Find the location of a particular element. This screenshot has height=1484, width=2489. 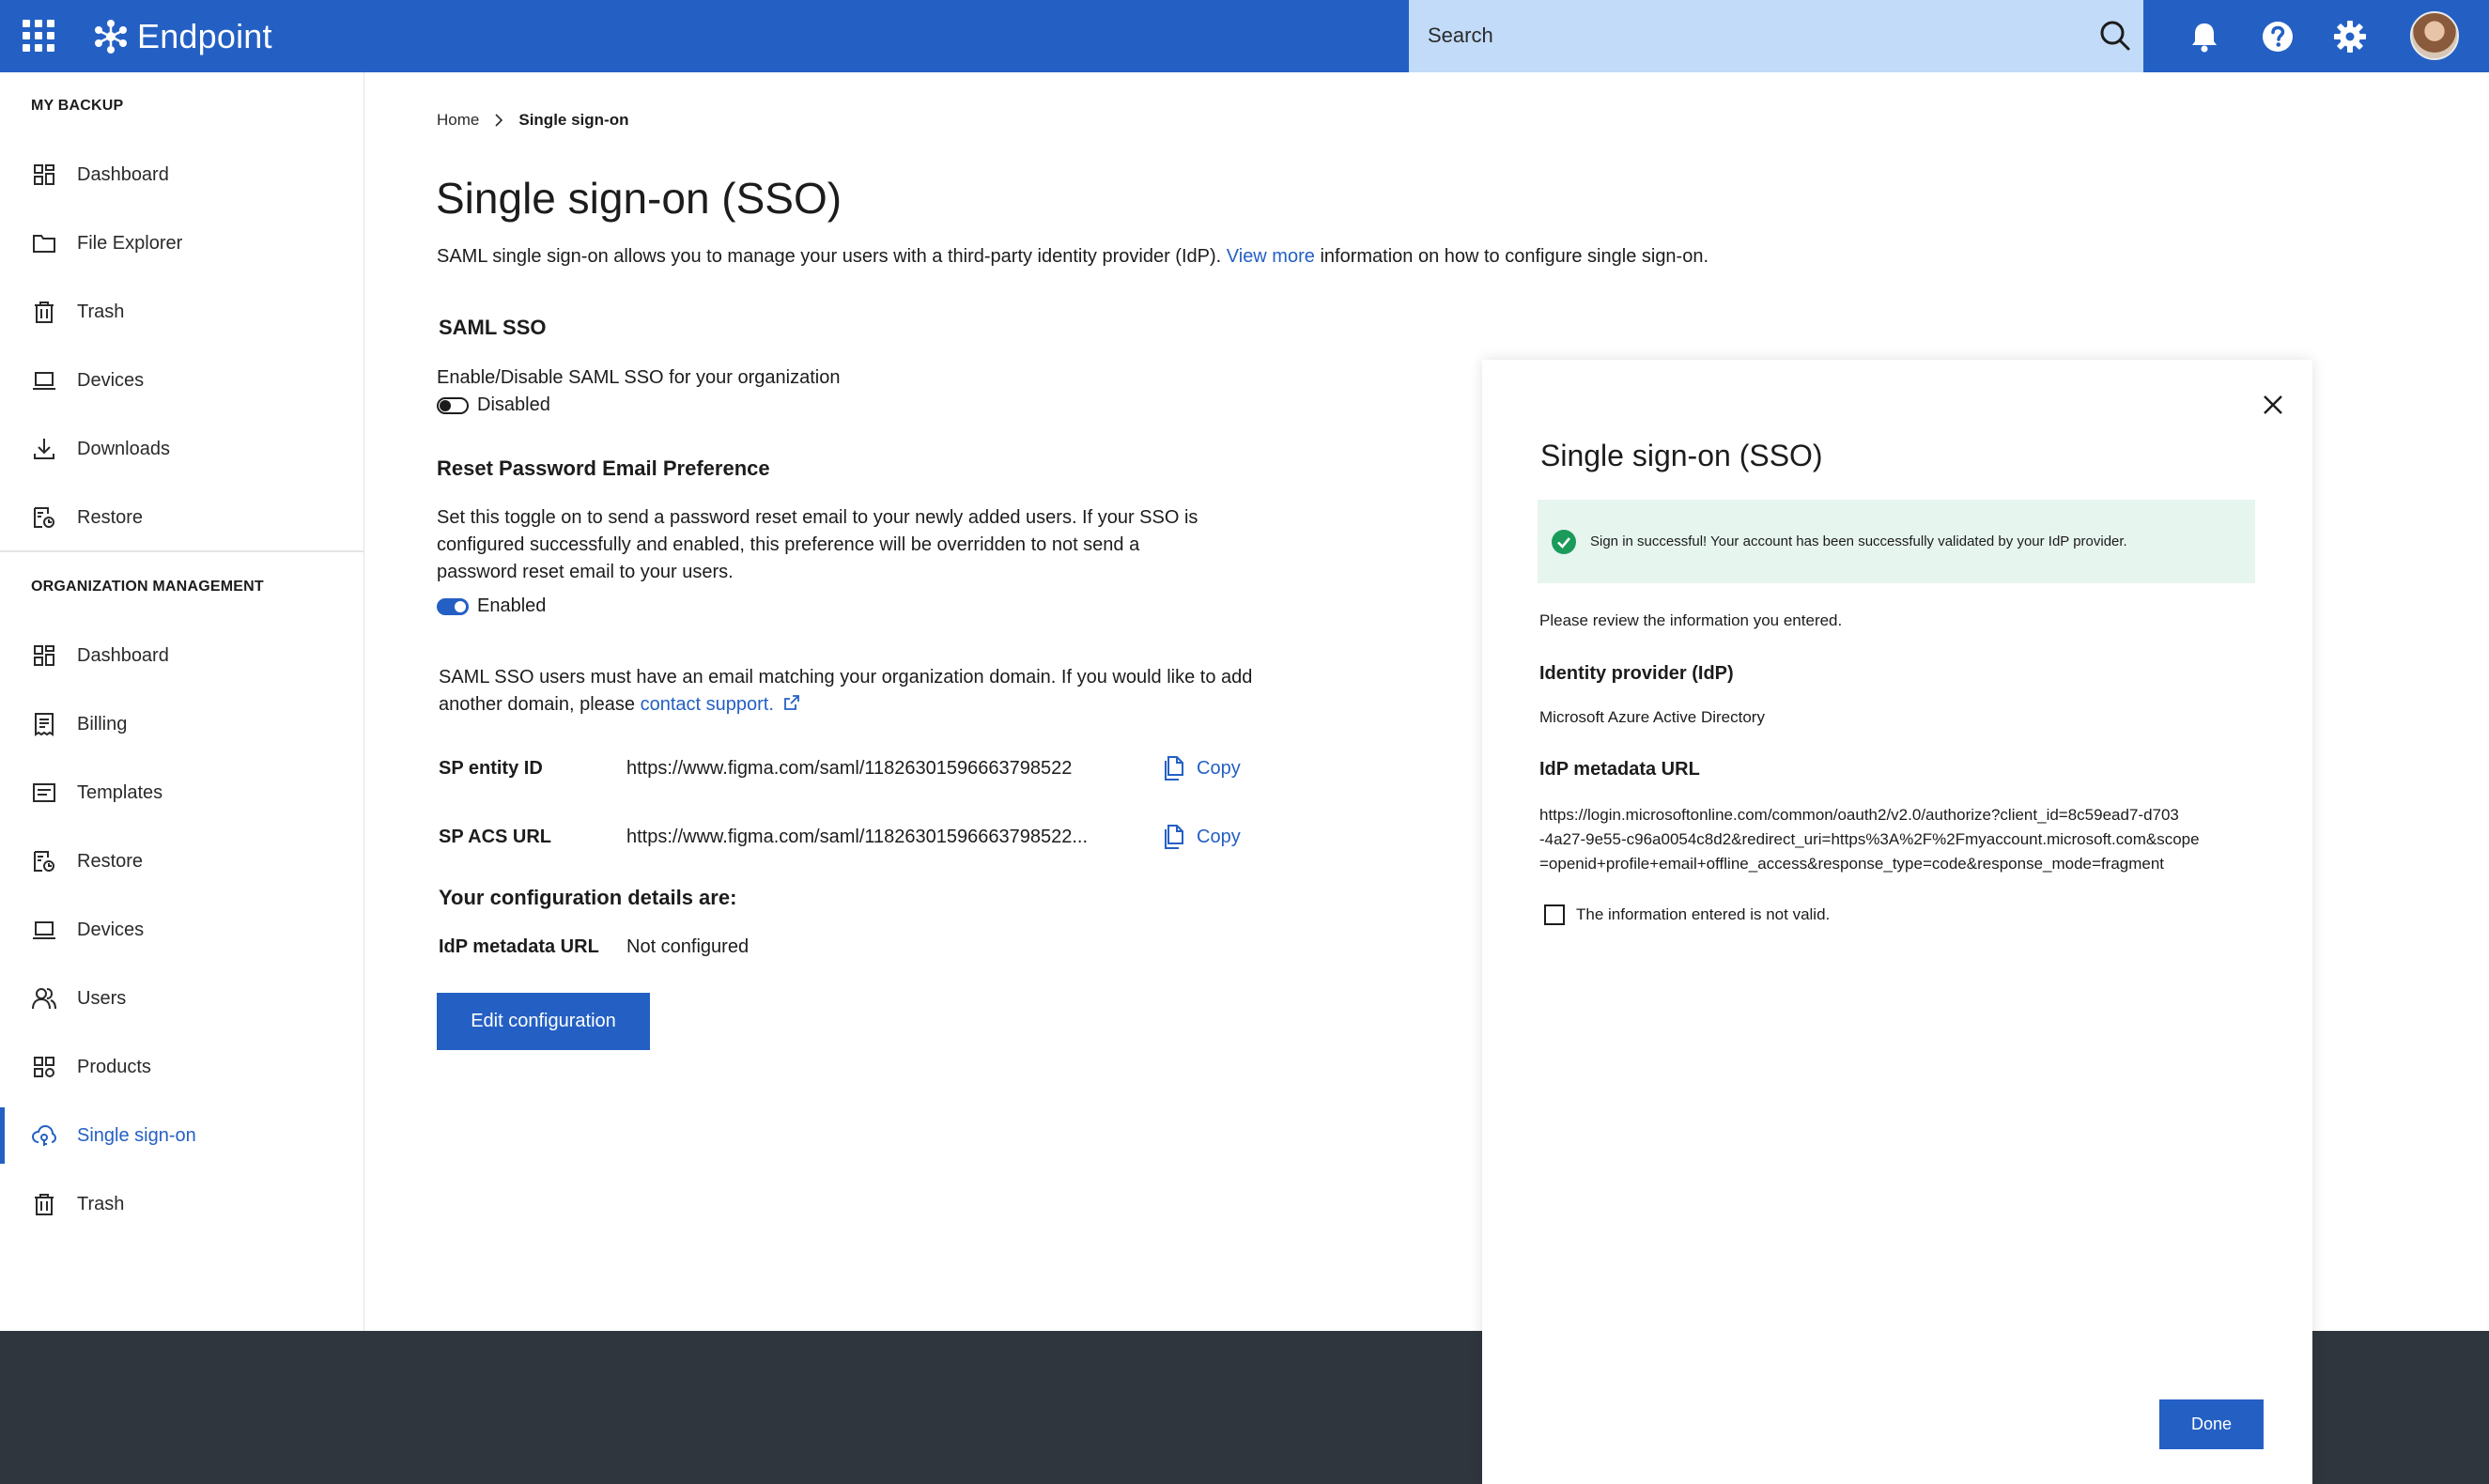

sidebar-item-backup-devices: Devices is located at coordinates (181, 380).